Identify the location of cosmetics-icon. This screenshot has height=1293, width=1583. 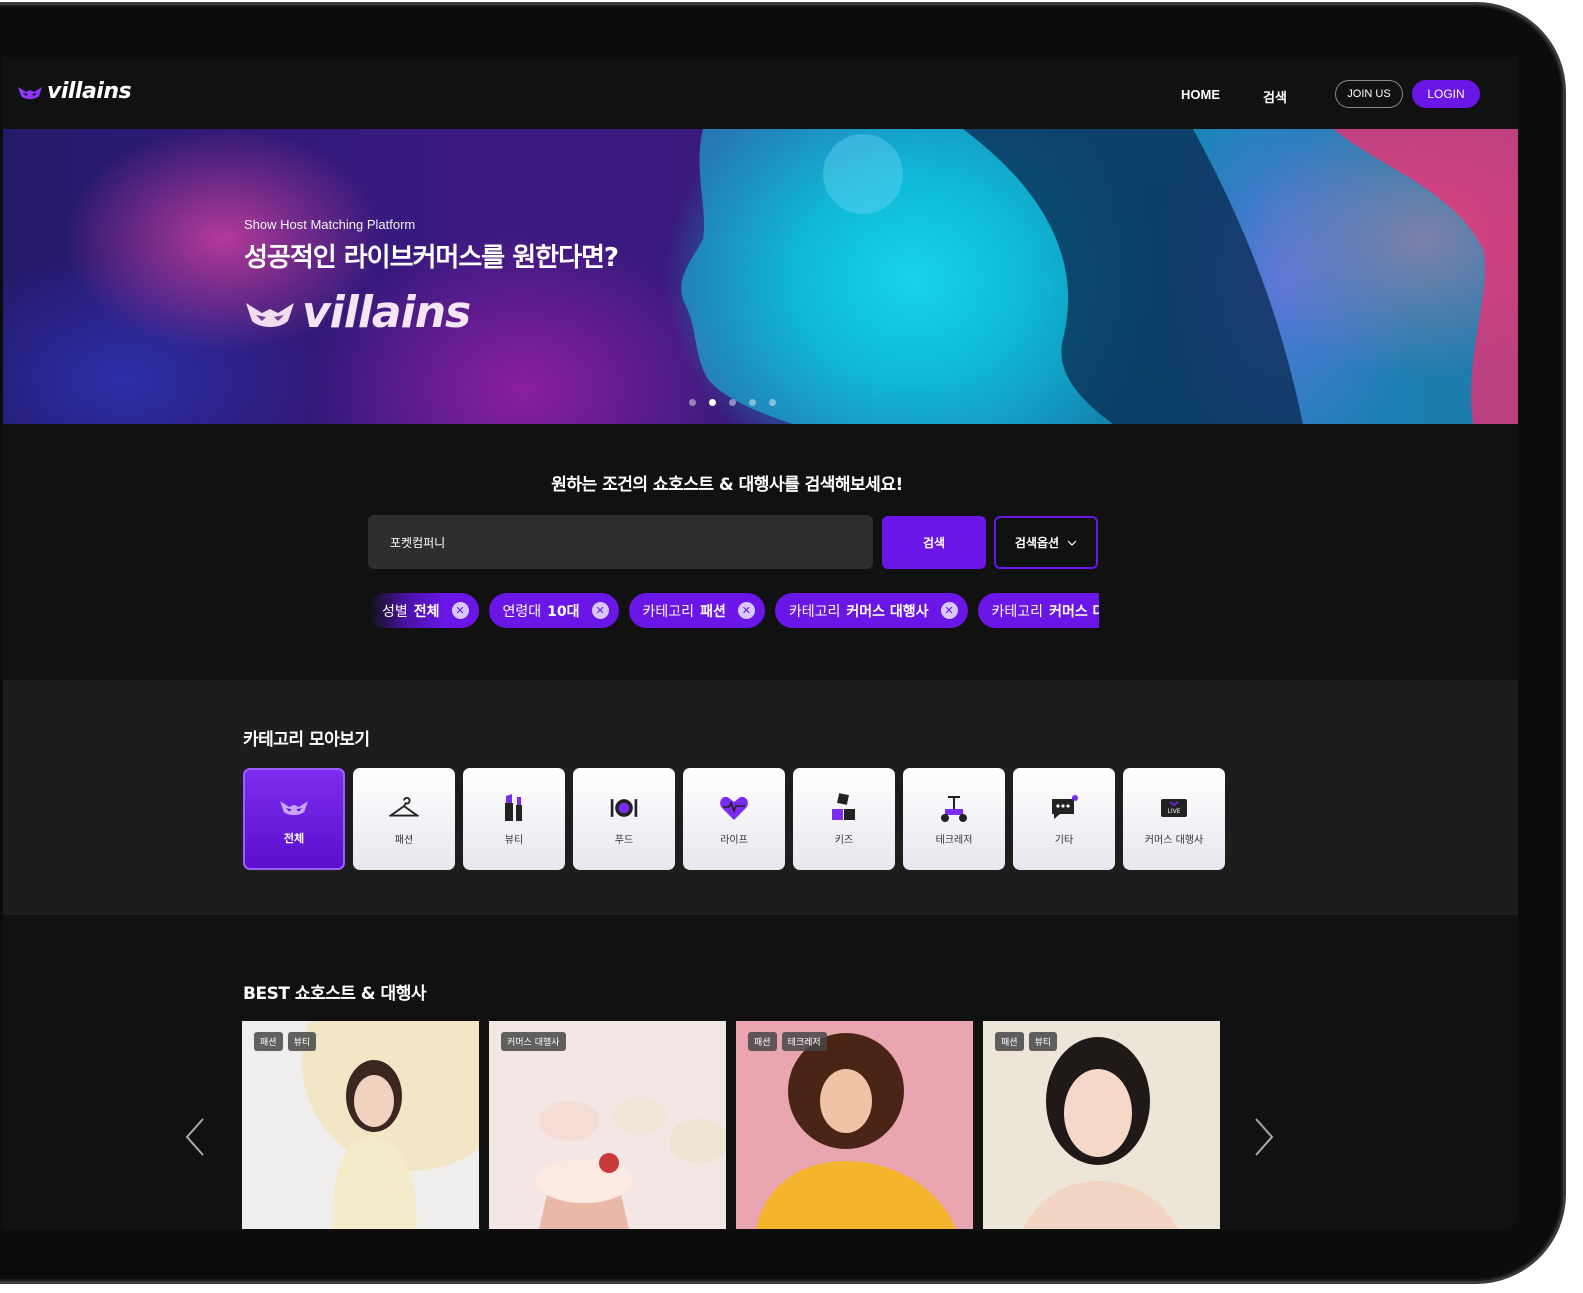
(514, 808).